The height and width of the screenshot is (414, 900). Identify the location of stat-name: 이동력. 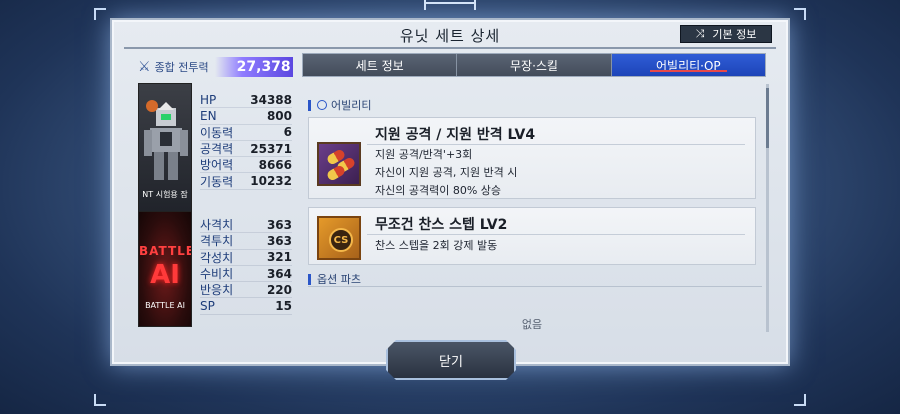
(217, 132).